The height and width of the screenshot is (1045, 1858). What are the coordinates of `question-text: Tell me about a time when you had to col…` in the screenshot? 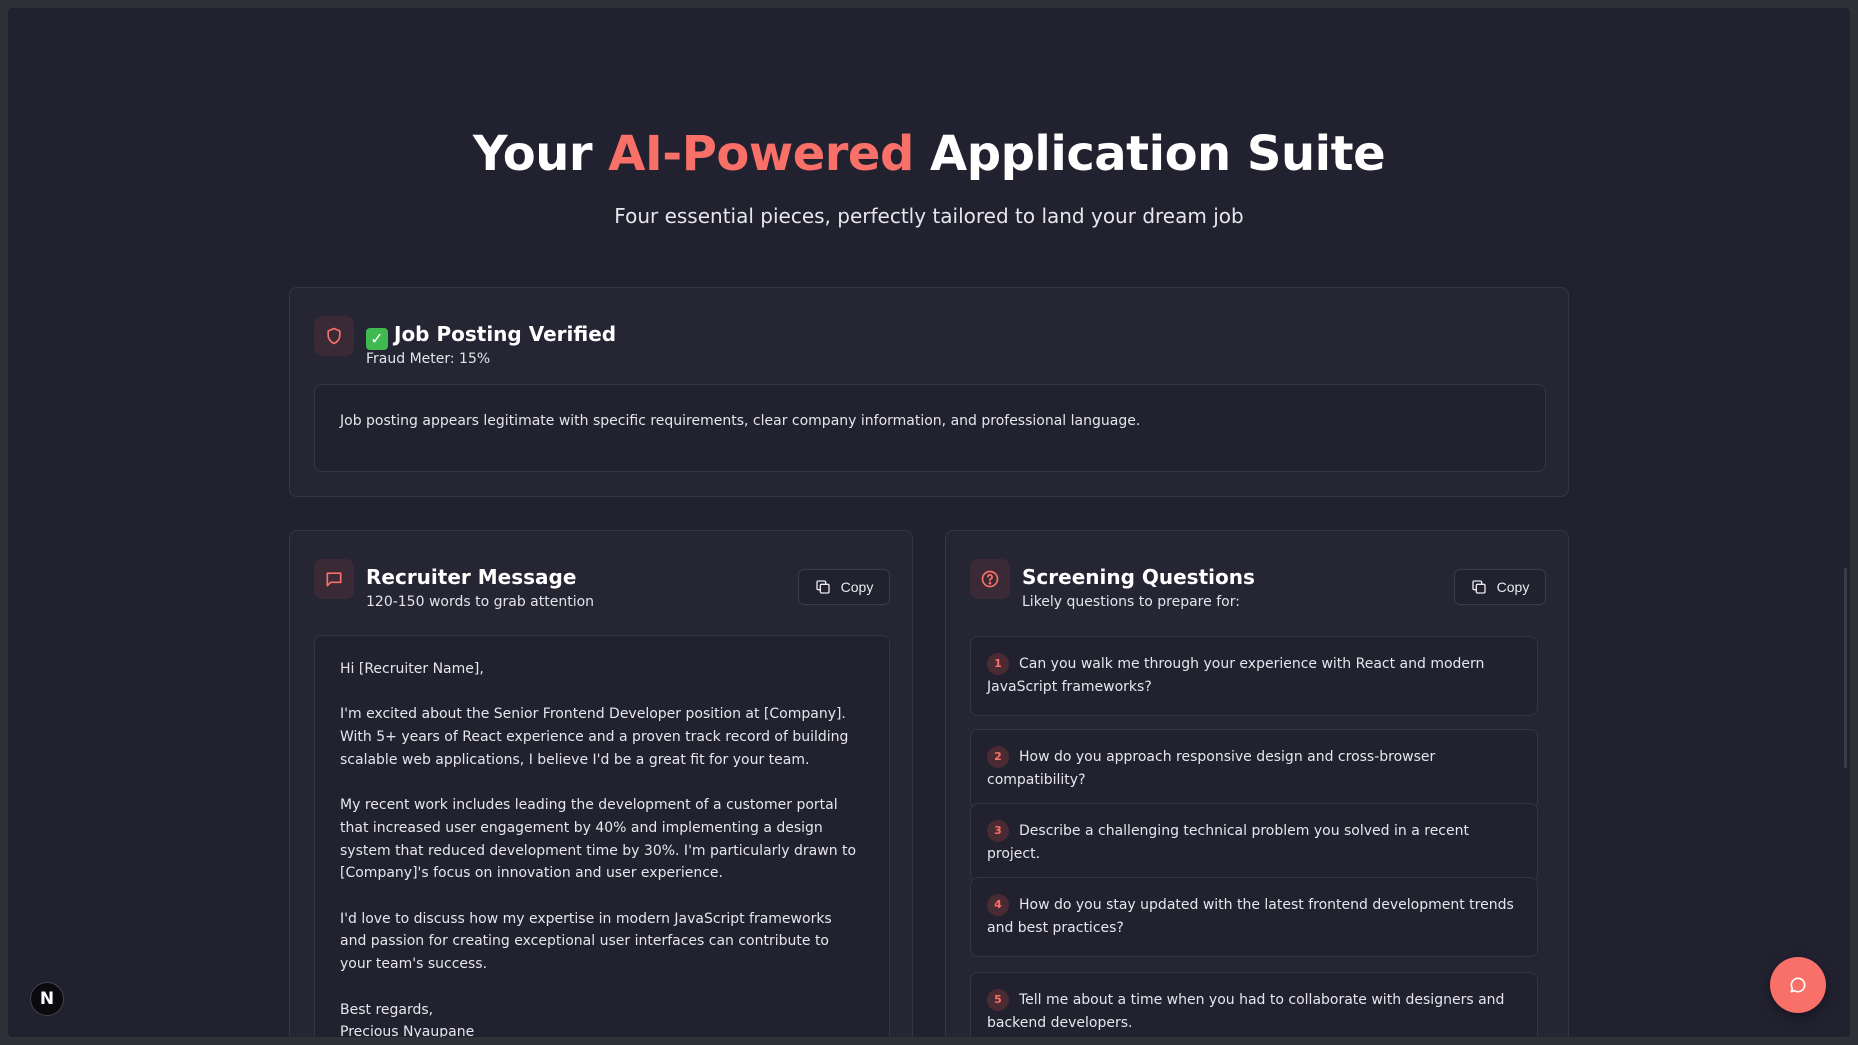 It's located at (1246, 1011).